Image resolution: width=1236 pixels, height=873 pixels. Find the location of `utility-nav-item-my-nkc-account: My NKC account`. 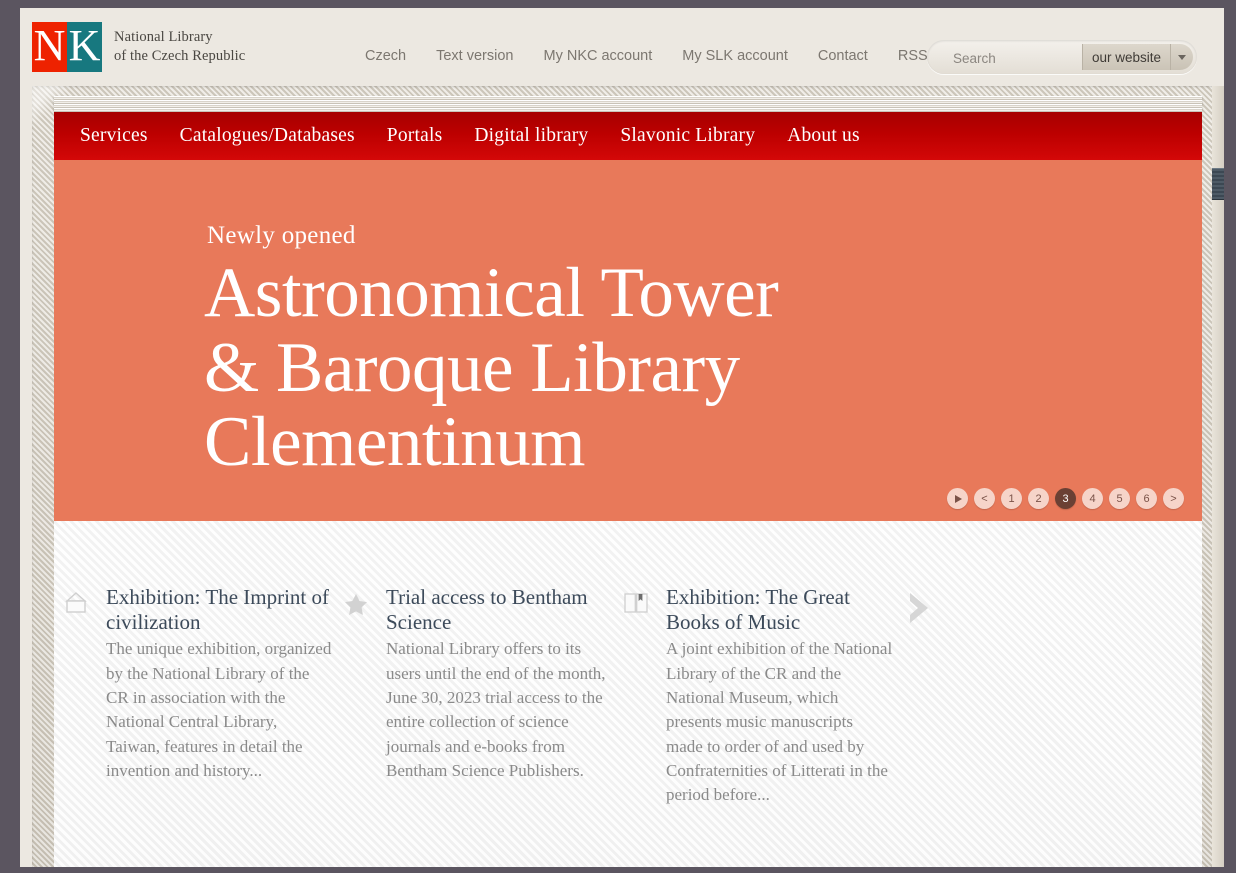

utility-nav-item-my-nkc-account: My NKC account is located at coordinates (597, 56).